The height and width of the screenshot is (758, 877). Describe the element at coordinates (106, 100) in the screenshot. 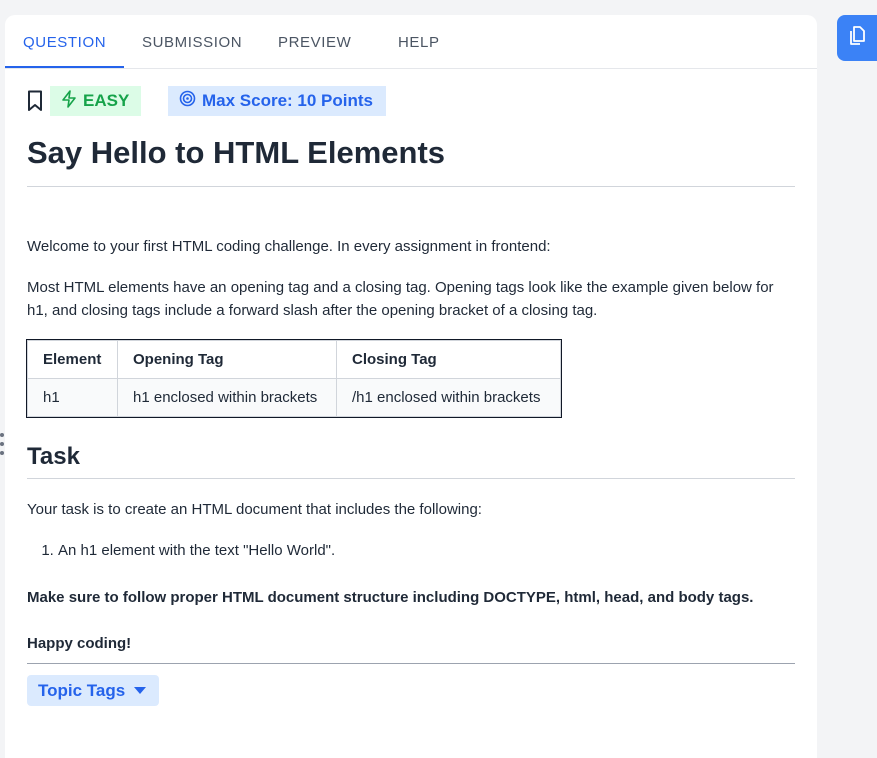

I see `difficulty-label: EASY` at that location.